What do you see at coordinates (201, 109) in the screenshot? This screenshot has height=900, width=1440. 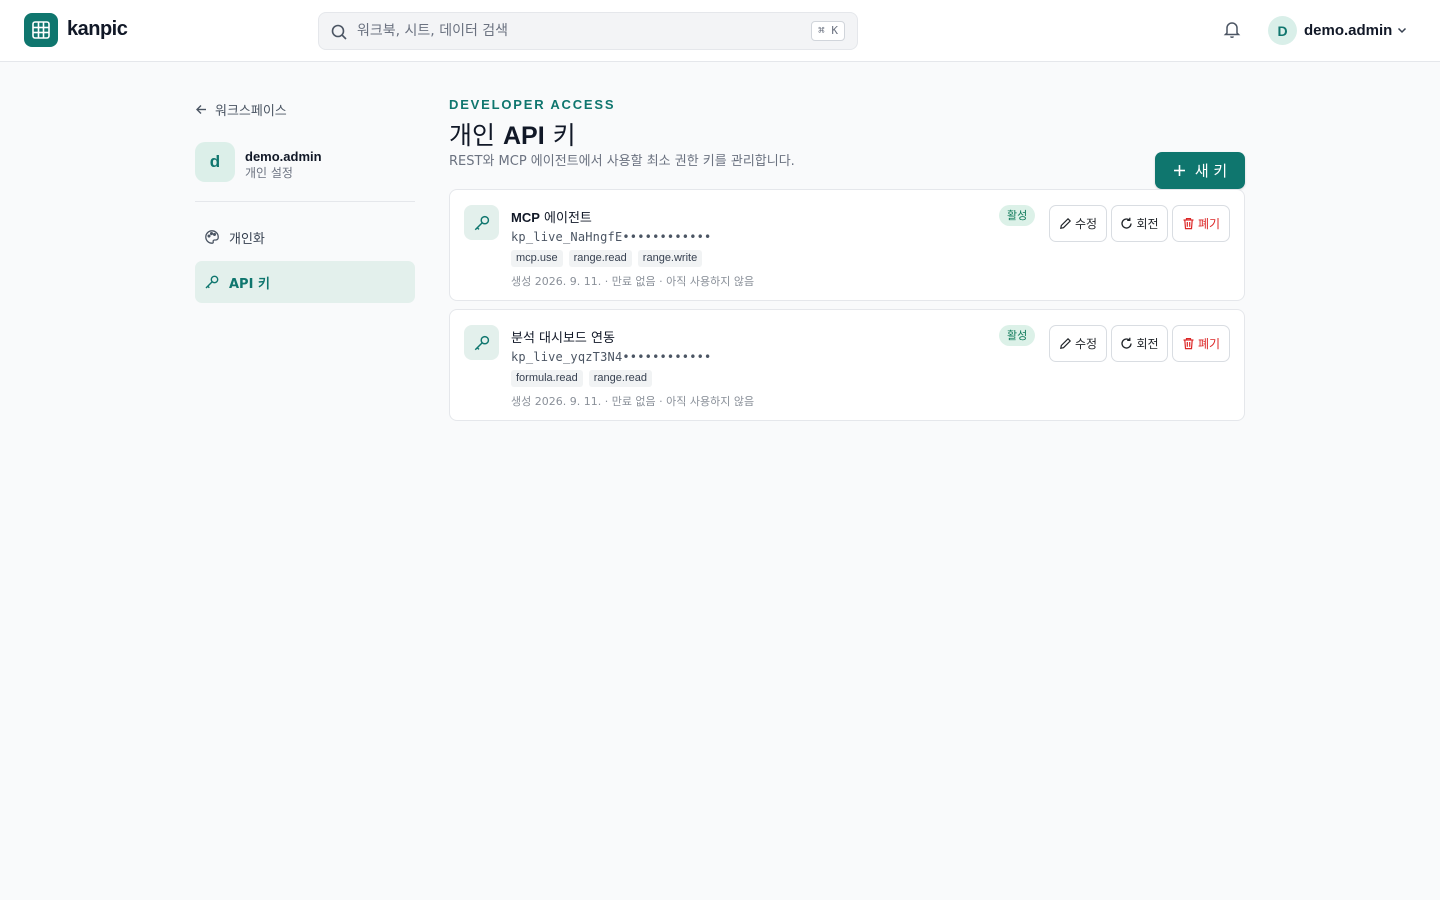 I see `arrow-left-icon` at bounding box center [201, 109].